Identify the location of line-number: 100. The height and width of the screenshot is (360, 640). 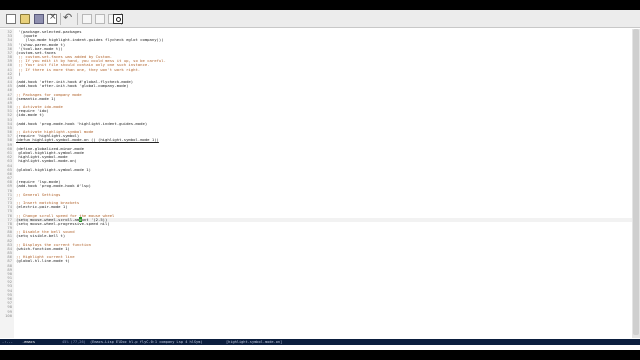
(8, 315).